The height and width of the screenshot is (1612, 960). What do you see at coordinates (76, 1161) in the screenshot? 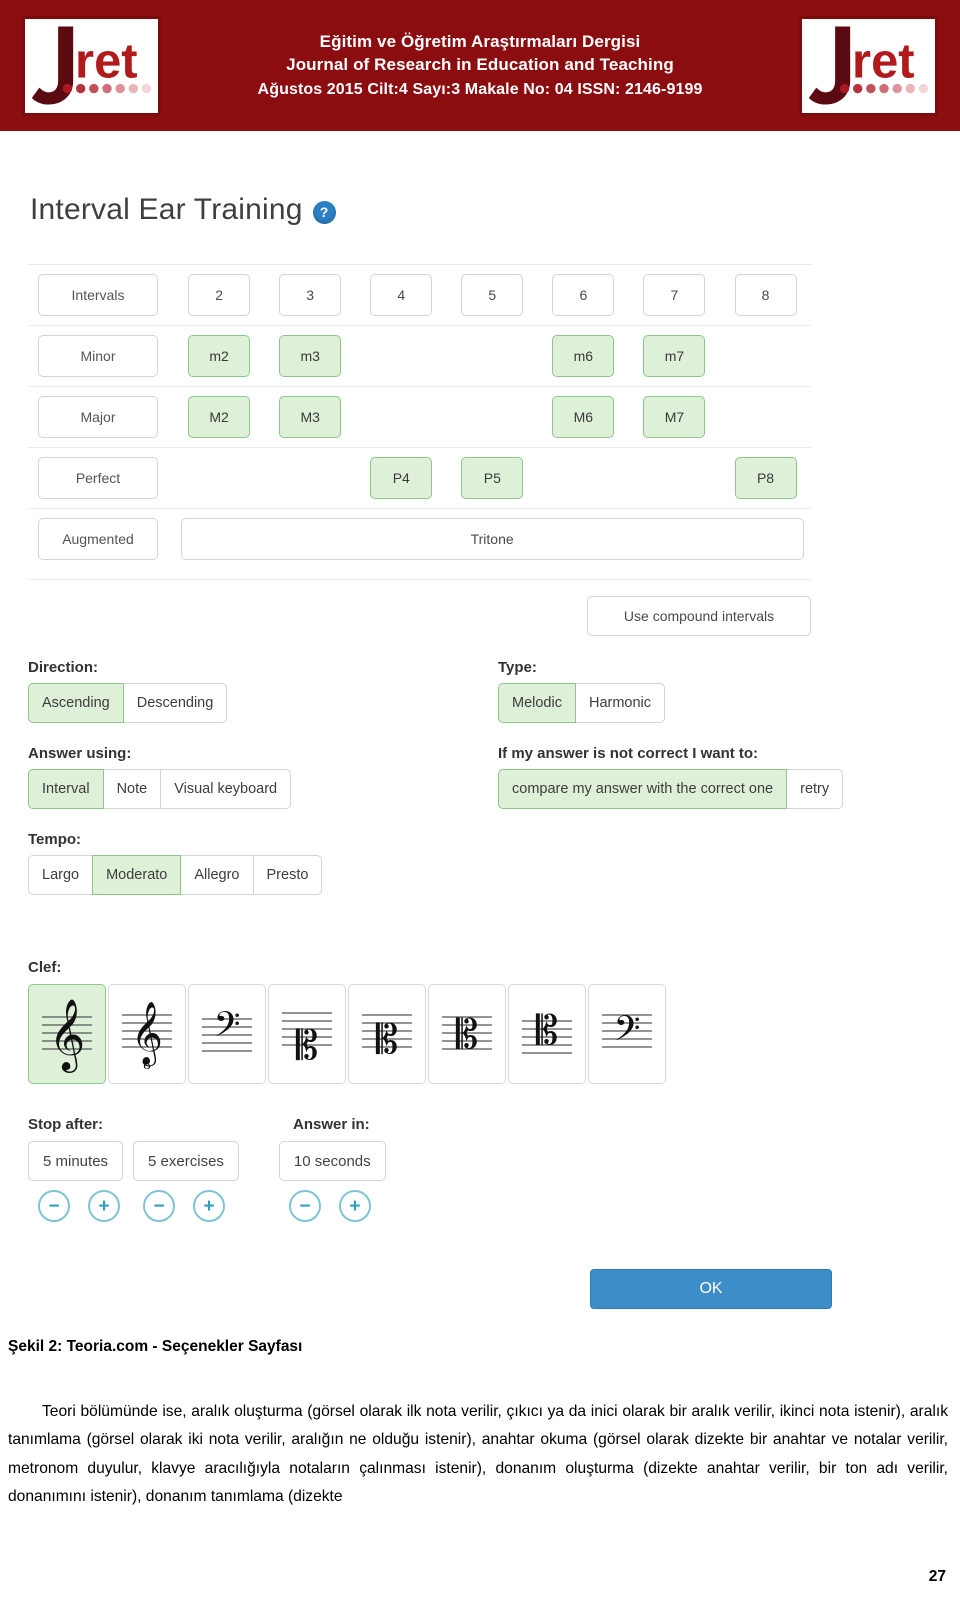
I see `stop-after-minutes-value: 5 minutes` at bounding box center [76, 1161].